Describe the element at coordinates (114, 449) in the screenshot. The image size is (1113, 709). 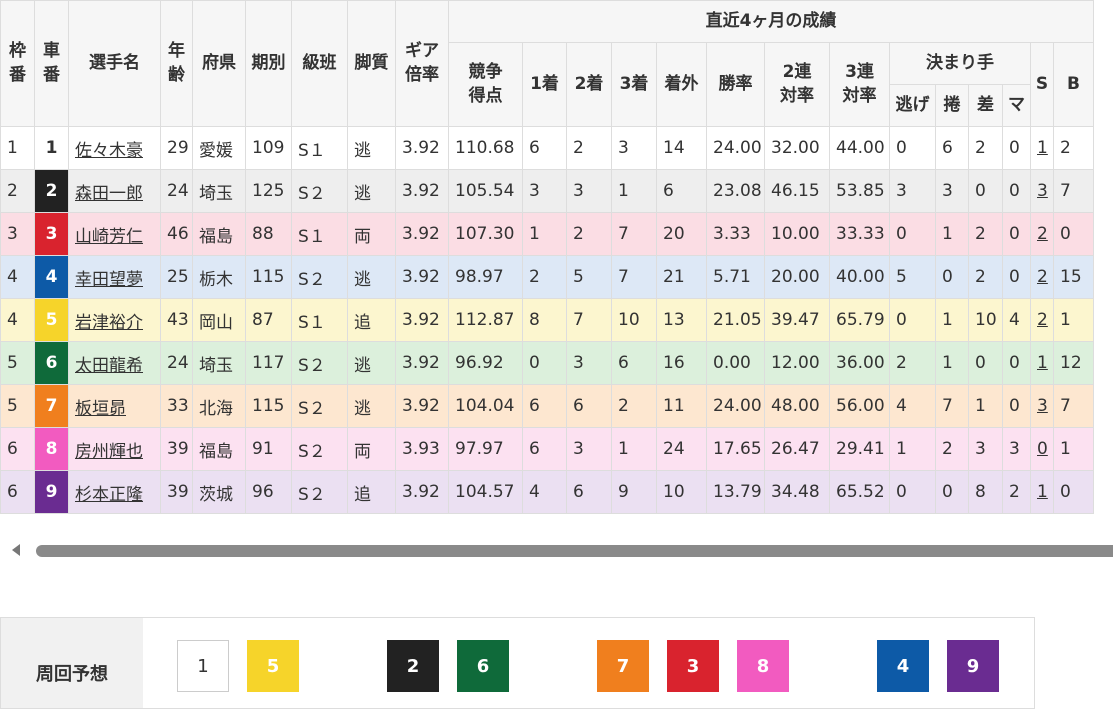
I see `player-name-link: 房州輝也` at that location.